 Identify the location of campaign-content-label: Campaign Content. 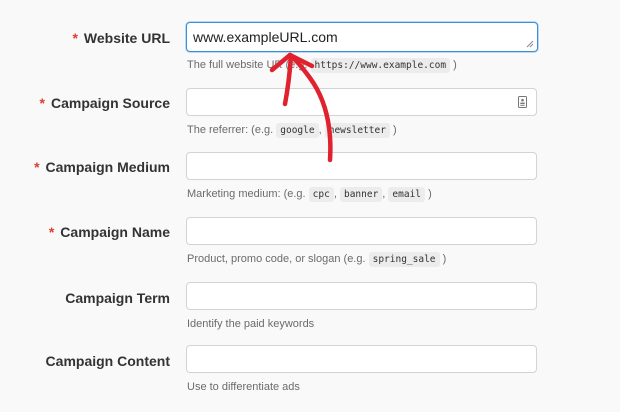
(107, 361).